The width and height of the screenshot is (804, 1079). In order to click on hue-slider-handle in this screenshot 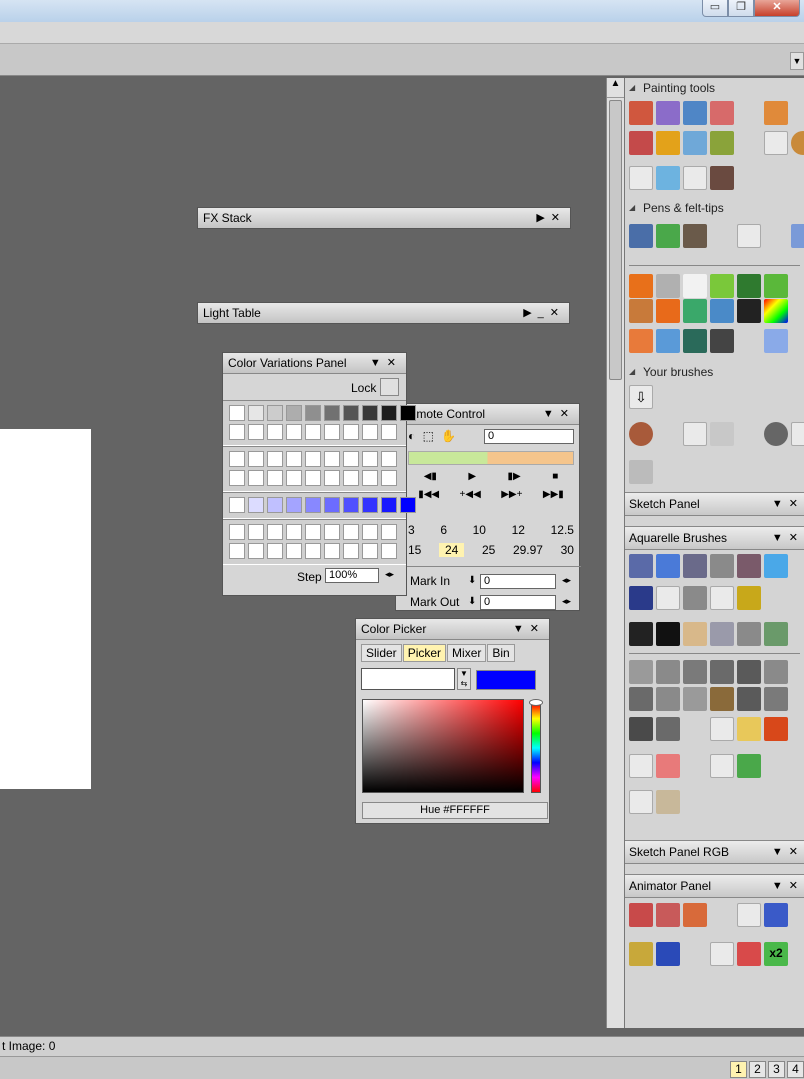, I will do `click(536, 702)`.